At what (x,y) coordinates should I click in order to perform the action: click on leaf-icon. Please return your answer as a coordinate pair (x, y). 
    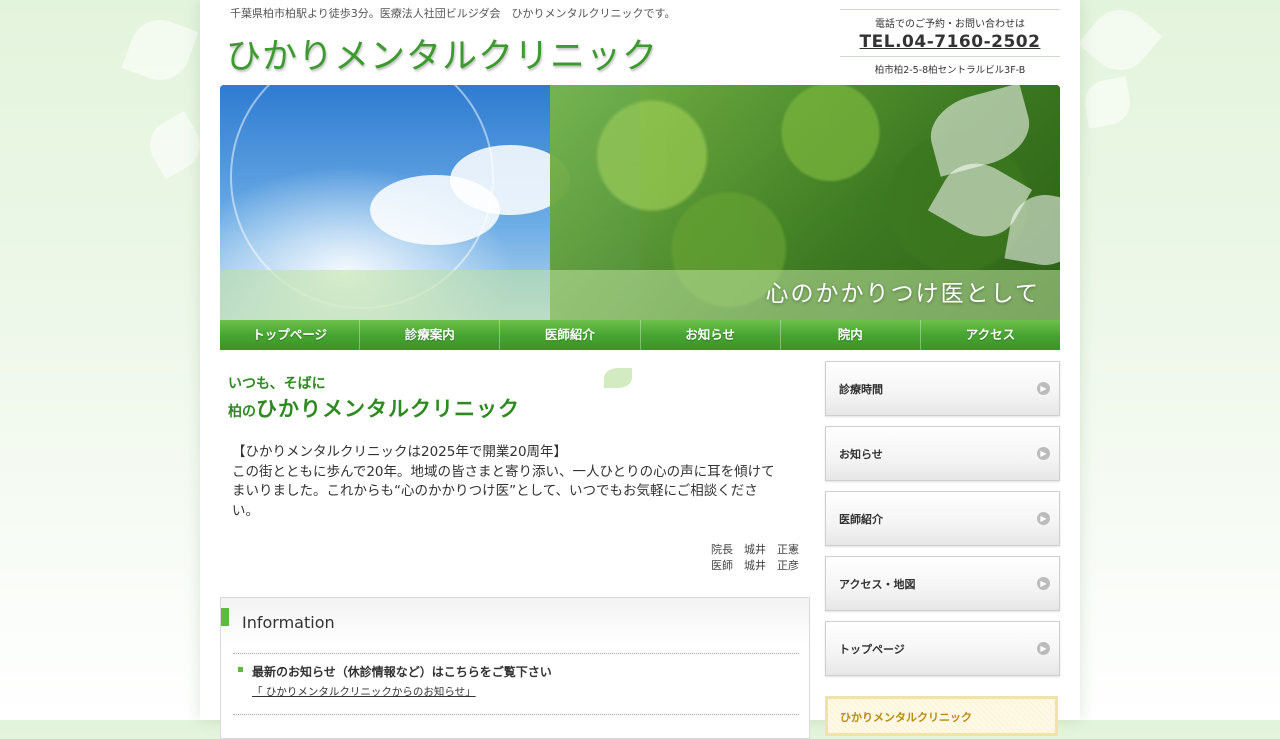
    Looking at the image, I should click on (618, 378).